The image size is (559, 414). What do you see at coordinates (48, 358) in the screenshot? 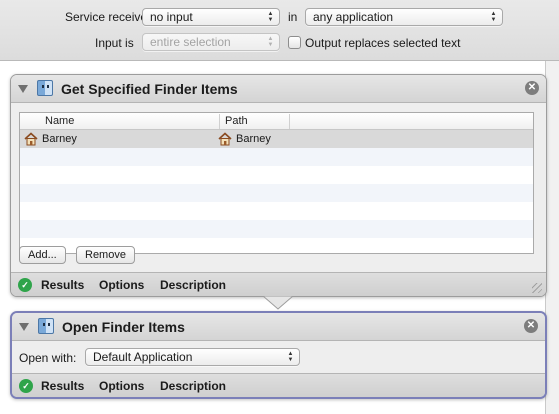
I see `open-with-label: Open with:` at bounding box center [48, 358].